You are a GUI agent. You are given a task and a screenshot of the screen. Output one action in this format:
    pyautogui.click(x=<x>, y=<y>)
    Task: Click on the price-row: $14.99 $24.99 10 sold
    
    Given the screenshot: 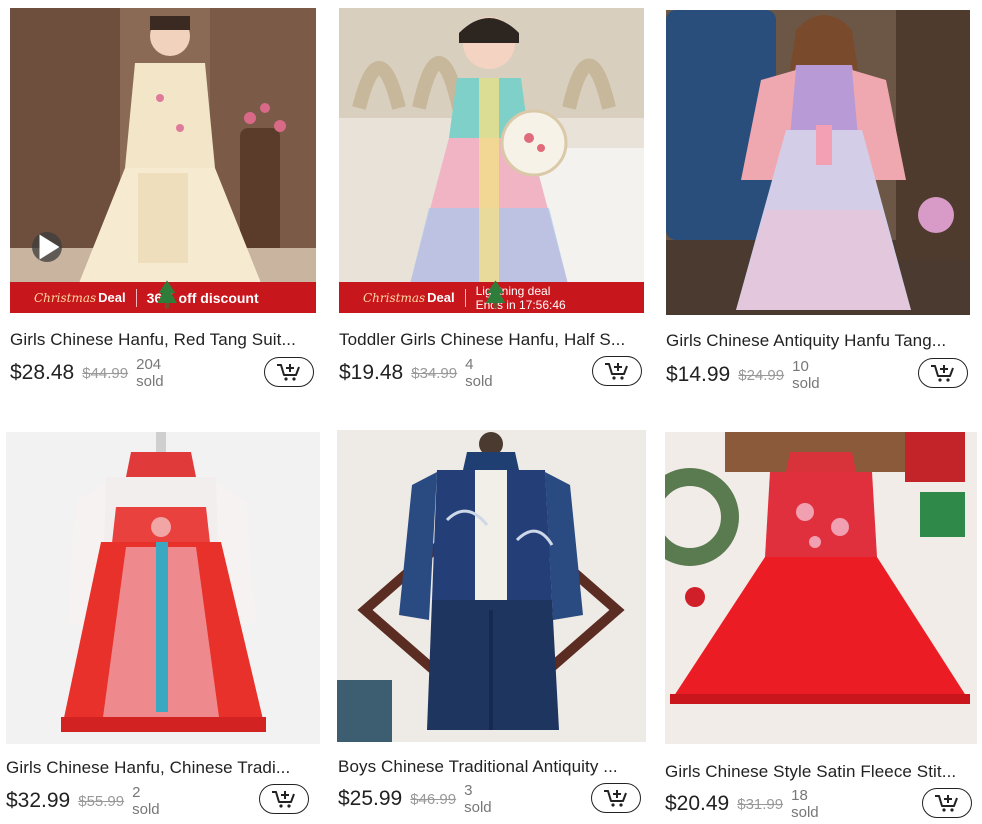 What is the action you would take?
    pyautogui.click(x=743, y=375)
    